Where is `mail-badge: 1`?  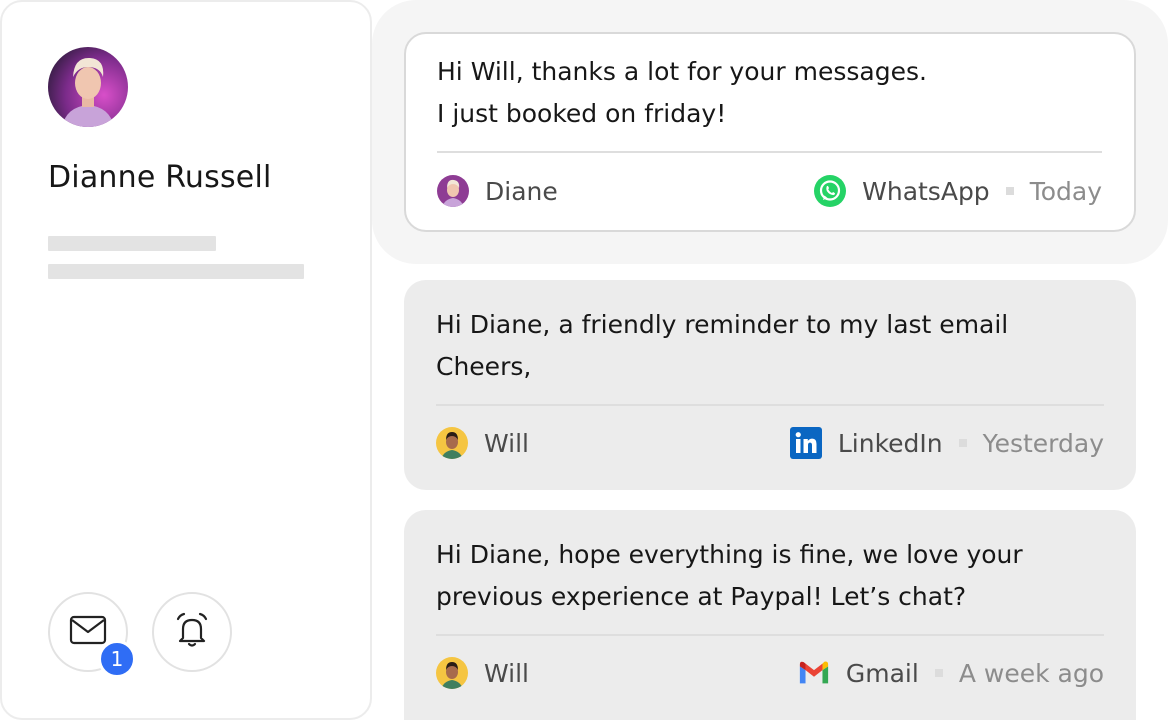 mail-badge: 1 is located at coordinates (117, 659).